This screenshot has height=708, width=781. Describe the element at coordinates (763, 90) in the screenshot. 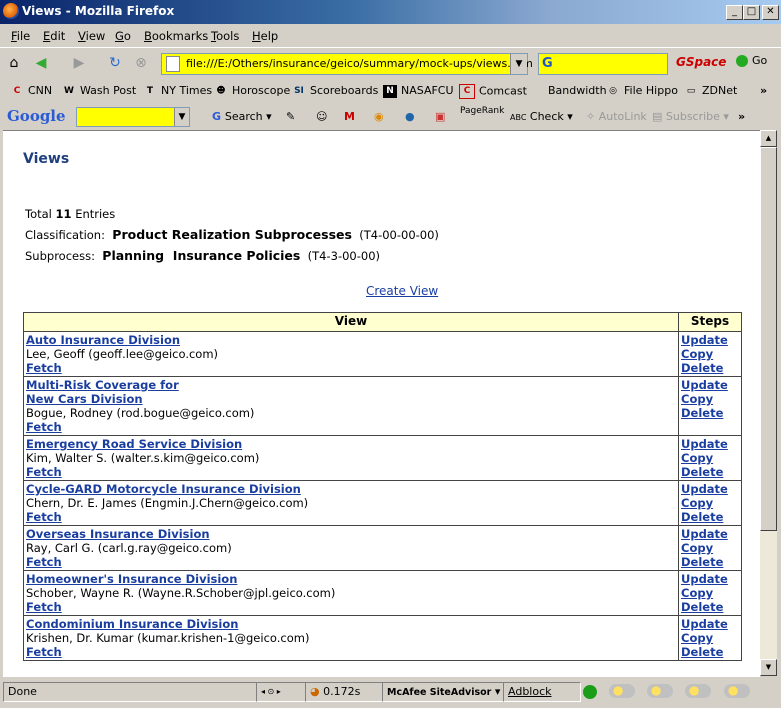

I see `bookmarks-overflow-icon: »` at that location.